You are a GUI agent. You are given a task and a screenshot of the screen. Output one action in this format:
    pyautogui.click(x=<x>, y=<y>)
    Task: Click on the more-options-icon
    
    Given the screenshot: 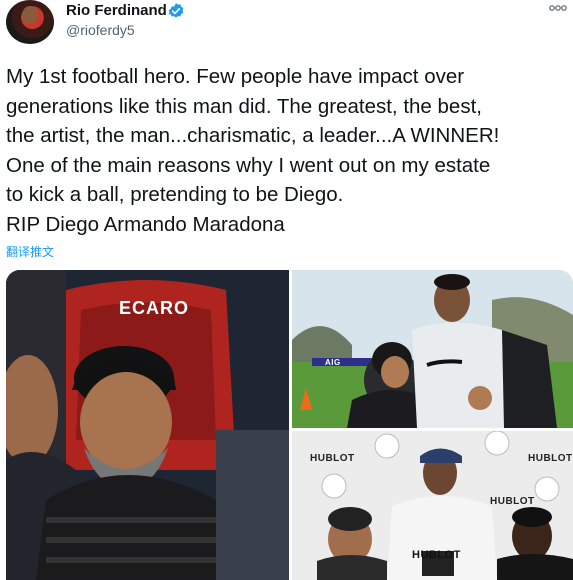 What is the action you would take?
    pyautogui.click(x=558, y=8)
    